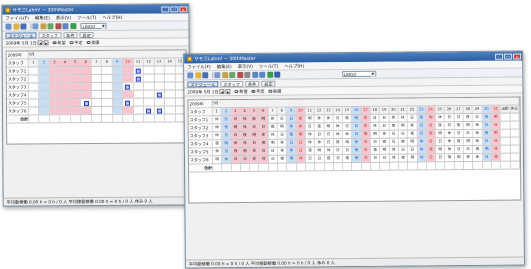 The image size is (531, 269). Describe the element at coordinates (21, 35) in the screenshot. I see `tab-schedule: スケジュール` at that location.